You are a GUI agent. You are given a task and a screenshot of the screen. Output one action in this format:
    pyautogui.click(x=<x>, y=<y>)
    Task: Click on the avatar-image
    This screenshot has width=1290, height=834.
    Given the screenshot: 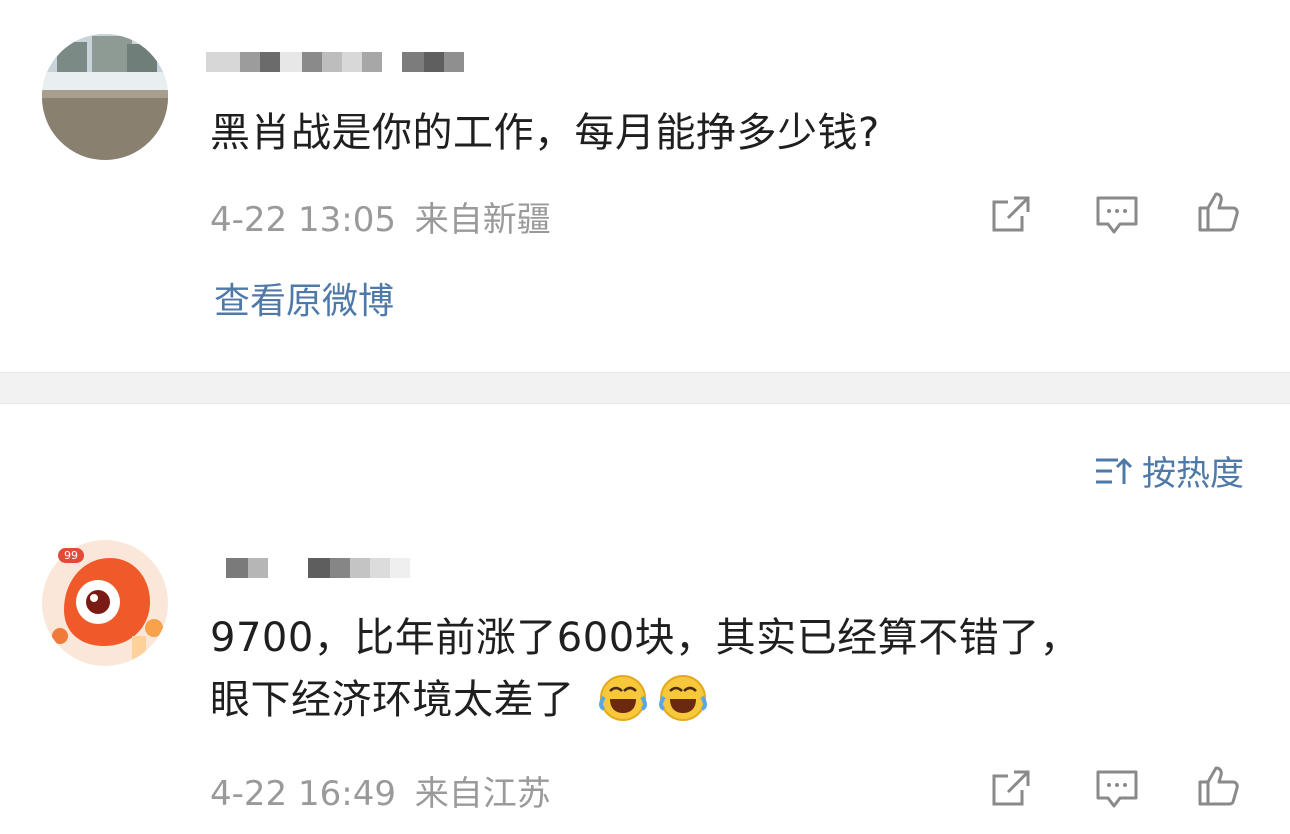 What is the action you would take?
    pyautogui.click(x=105, y=97)
    